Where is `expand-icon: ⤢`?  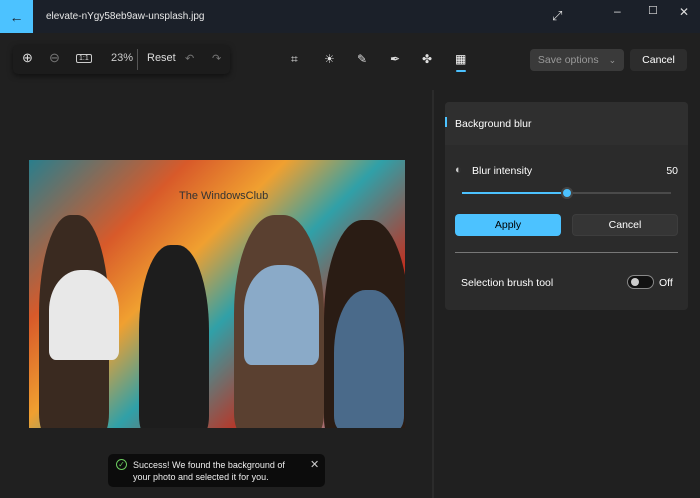
expand-icon: ⤢ is located at coordinates (557, 16).